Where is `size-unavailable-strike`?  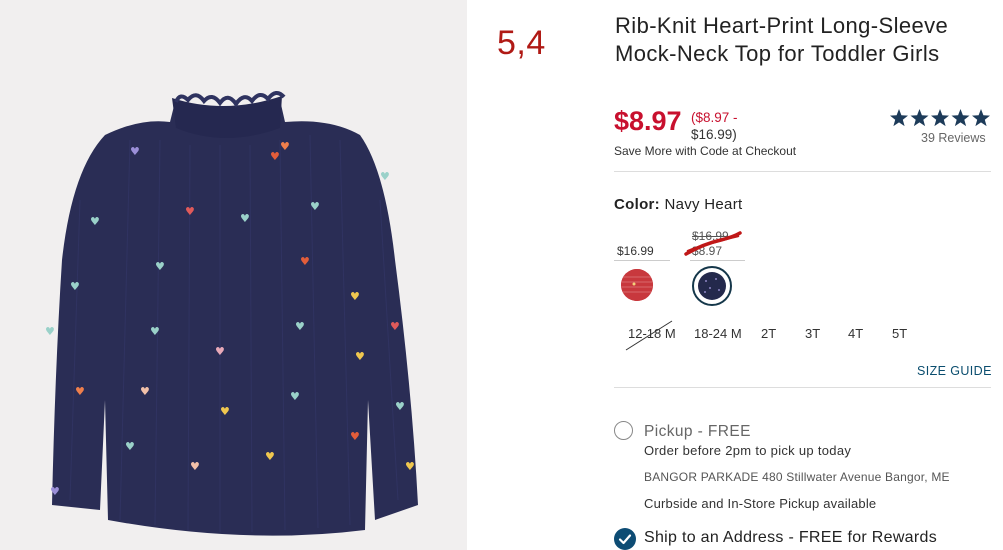
size-unavailable-strike is located at coordinates (649, 335).